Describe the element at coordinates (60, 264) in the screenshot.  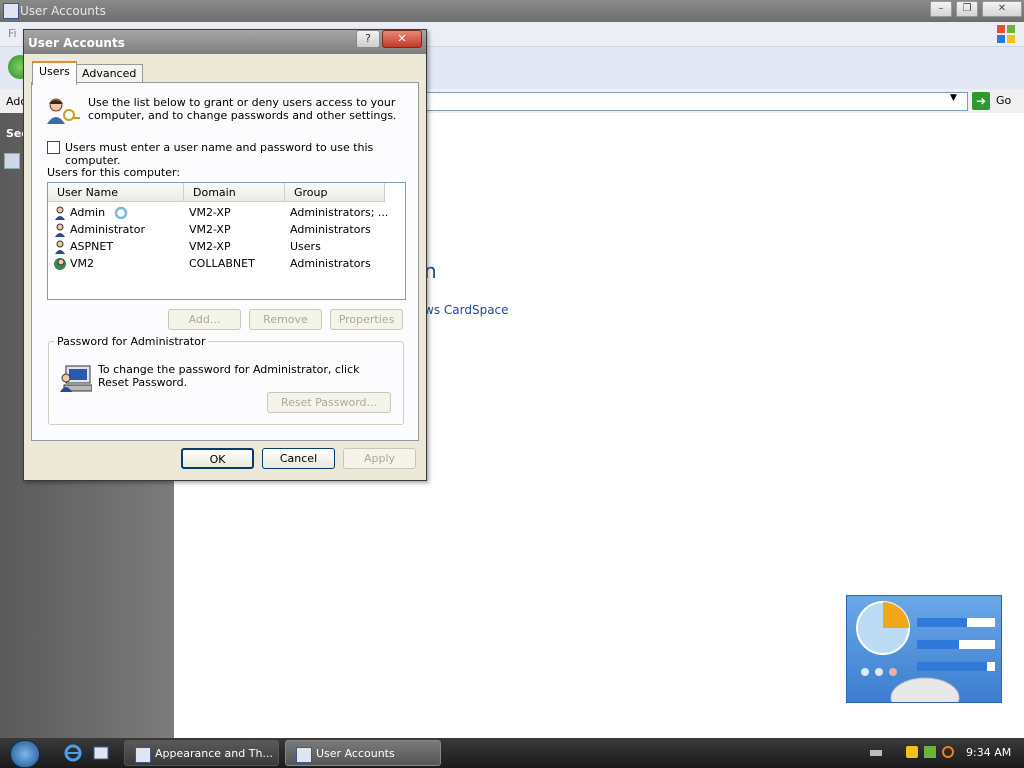
I see `domain-user-icon` at that location.